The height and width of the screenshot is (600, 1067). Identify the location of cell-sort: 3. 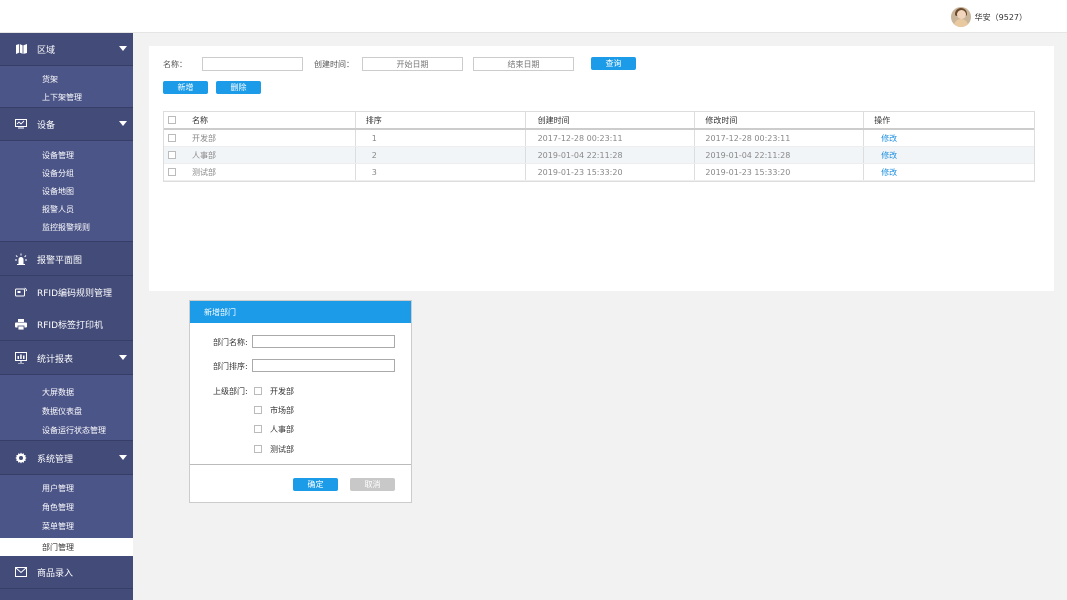
(441, 172).